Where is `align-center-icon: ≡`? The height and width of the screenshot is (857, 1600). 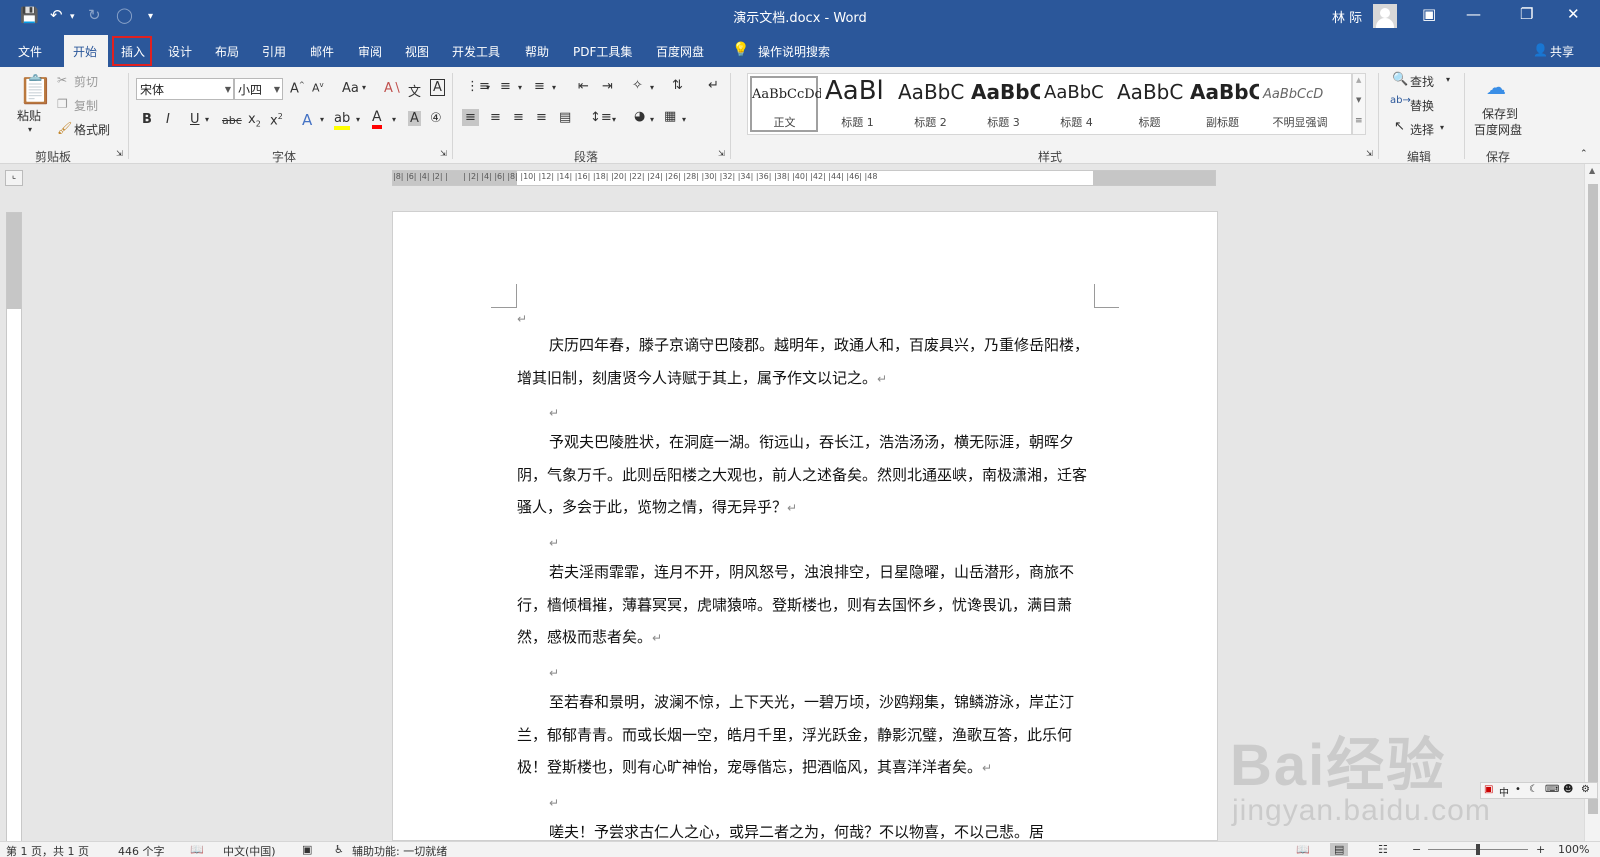 align-center-icon: ≡ is located at coordinates (495, 117).